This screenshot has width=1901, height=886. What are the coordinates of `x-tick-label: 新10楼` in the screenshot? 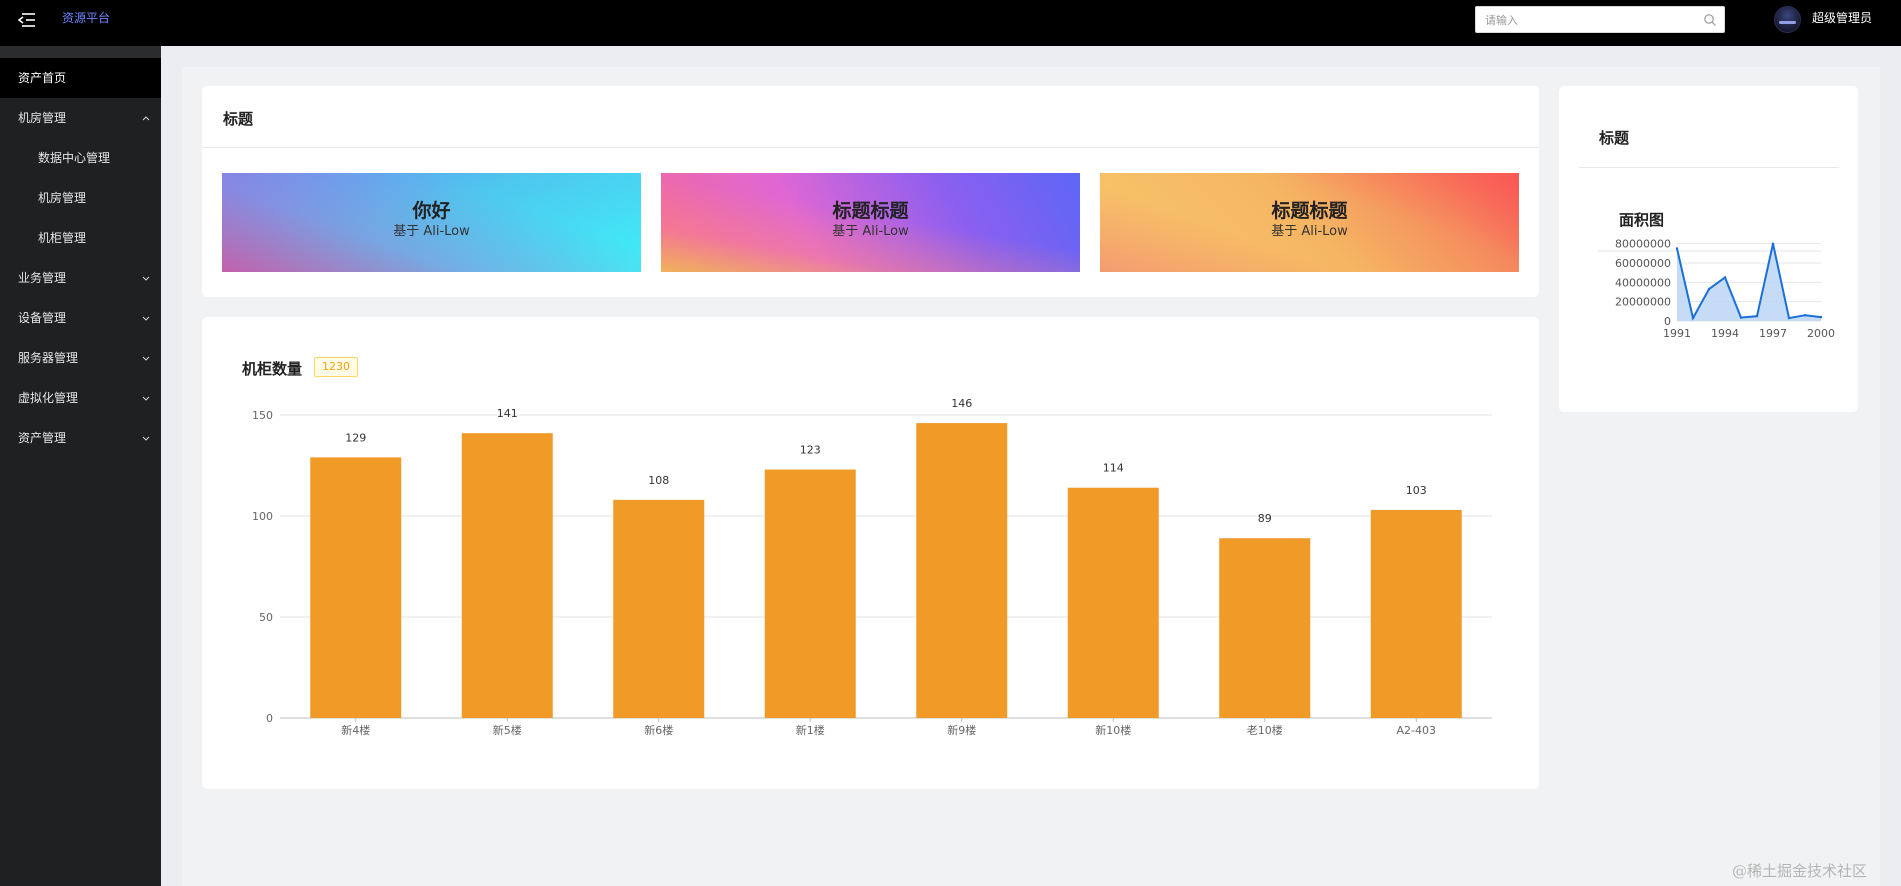 It's located at (1113, 730).